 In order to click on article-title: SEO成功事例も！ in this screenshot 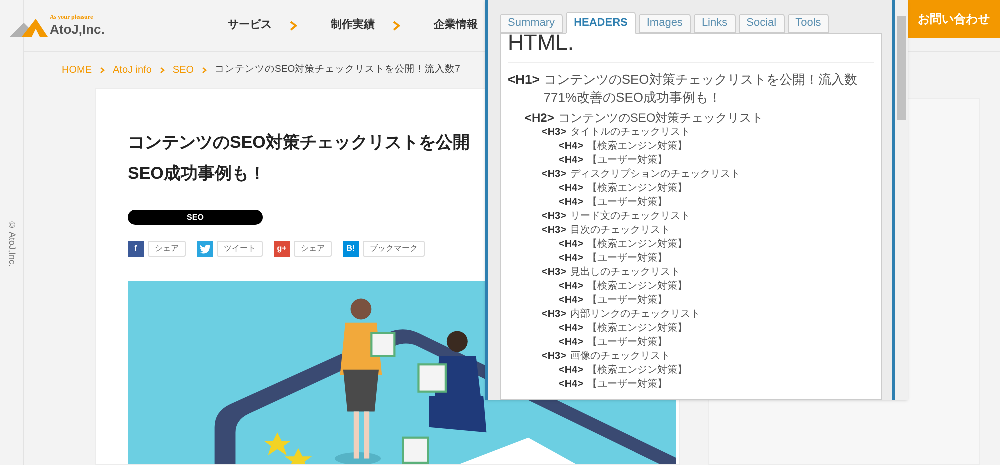, I will do `click(197, 174)`.